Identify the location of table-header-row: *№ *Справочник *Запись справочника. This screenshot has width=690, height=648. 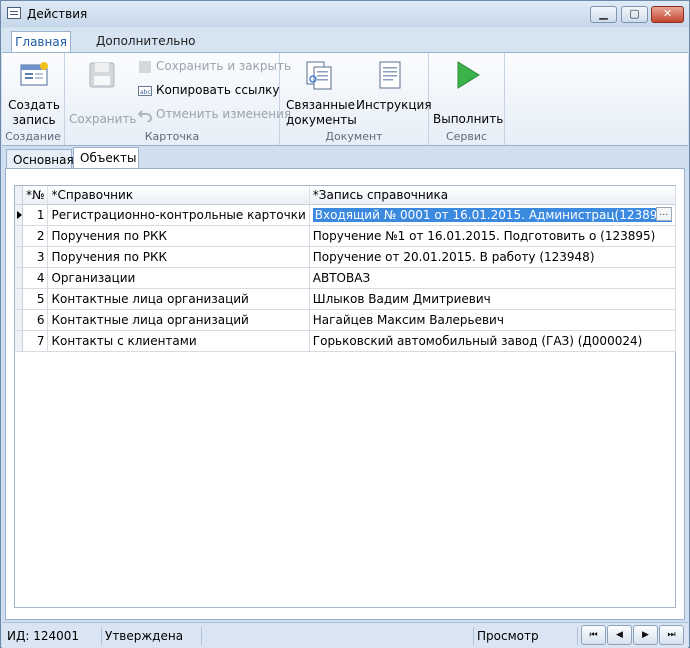
(345, 195).